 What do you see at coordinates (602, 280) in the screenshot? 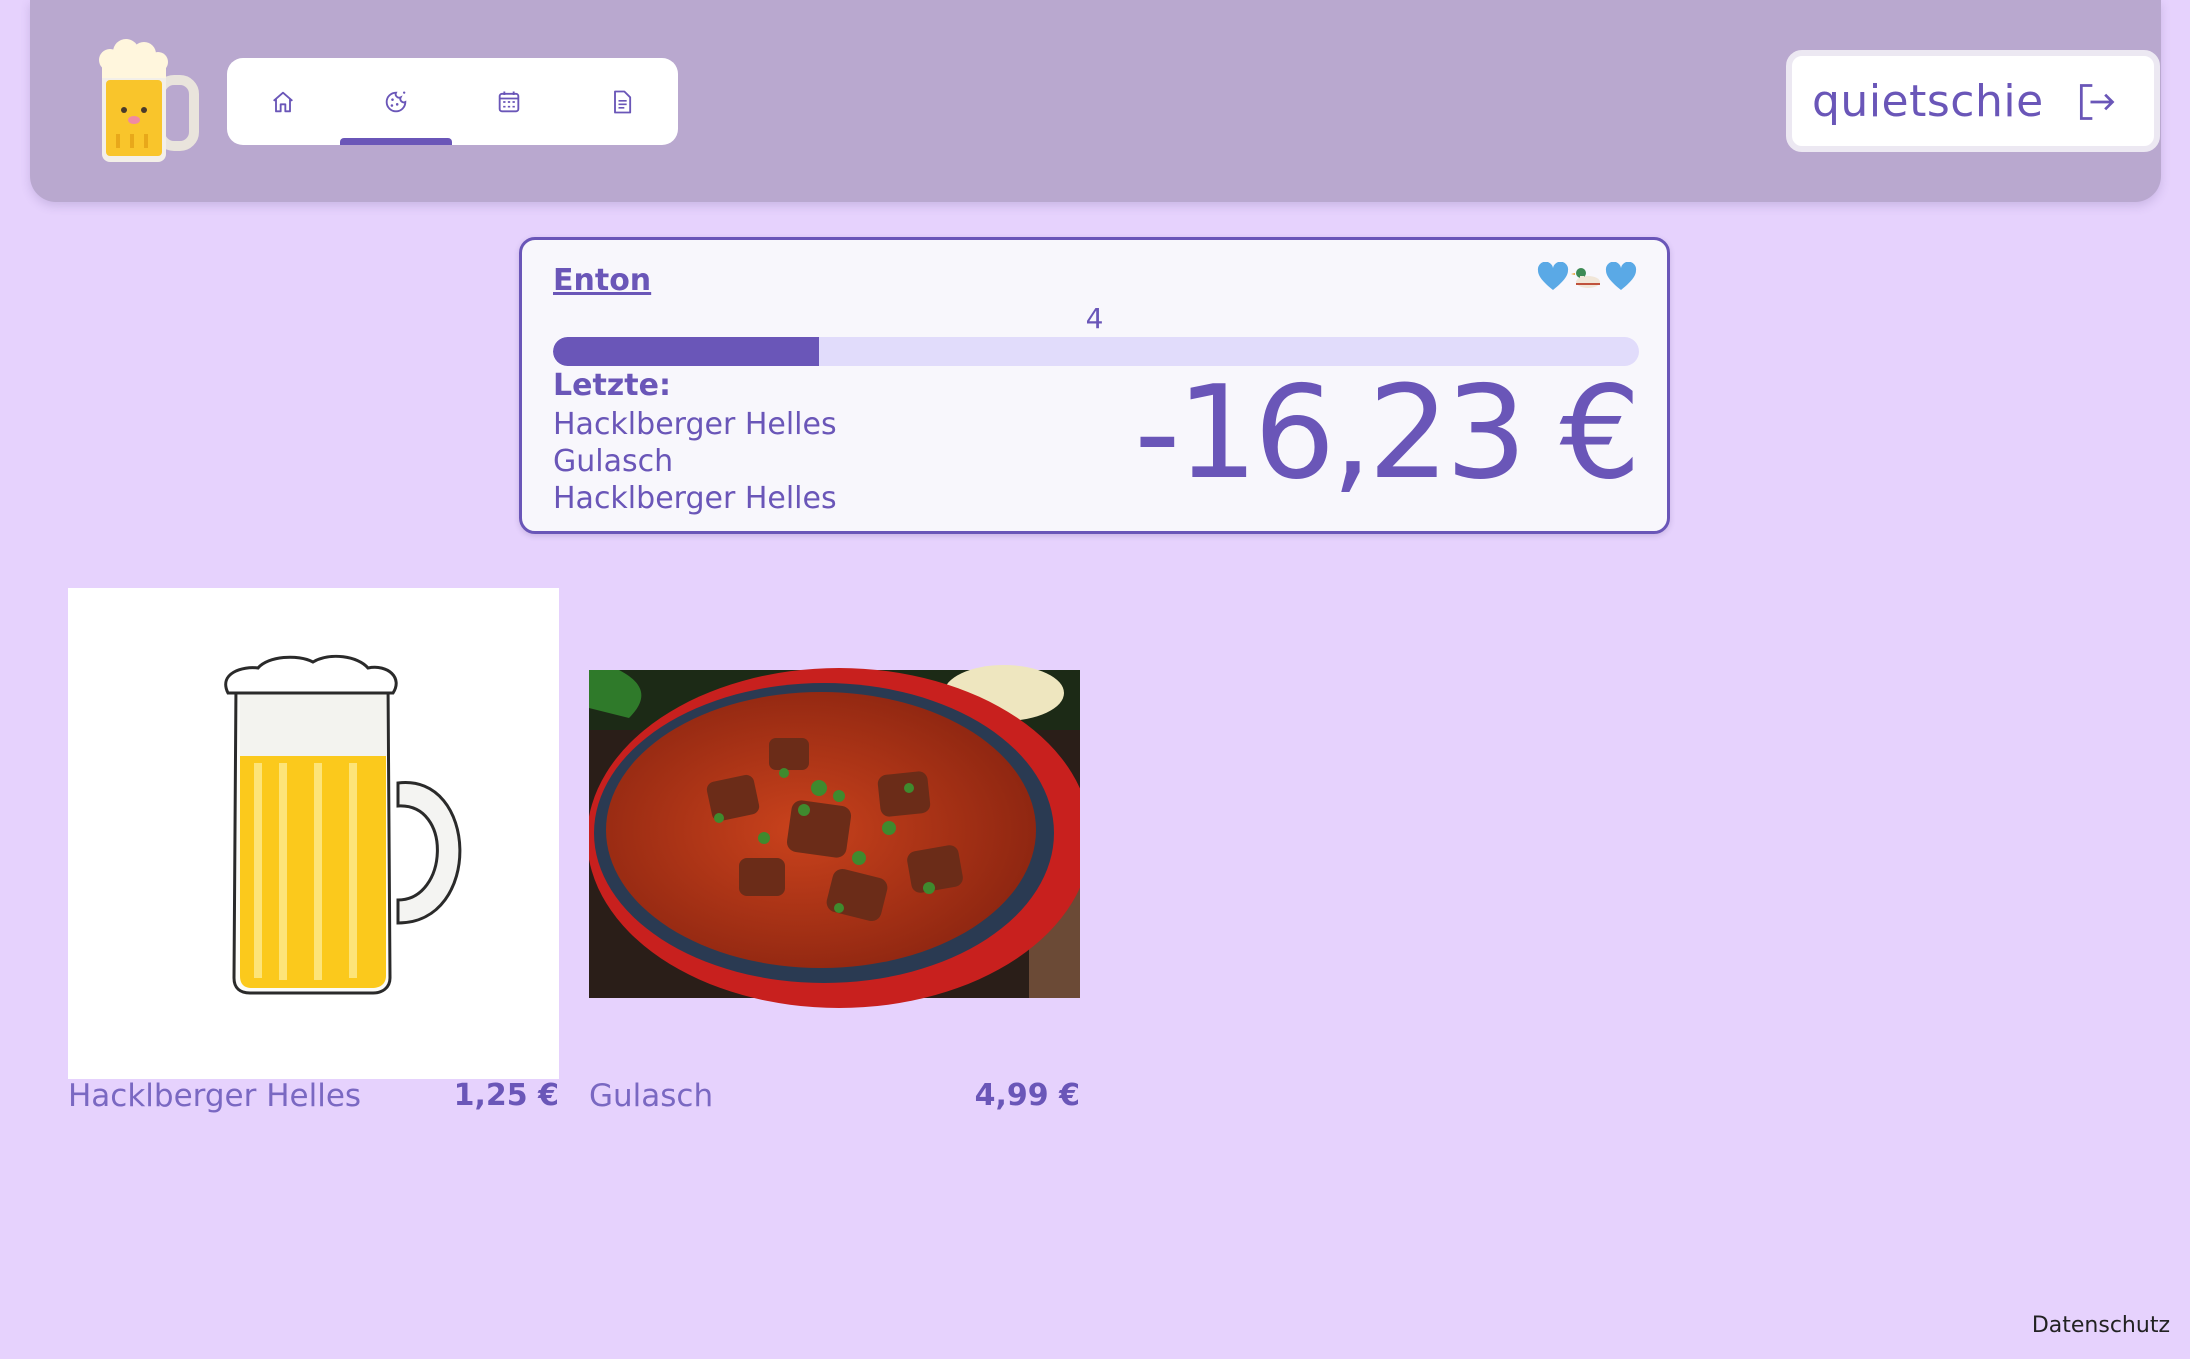
I see `account-name-link: Enton` at bounding box center [602, 280].